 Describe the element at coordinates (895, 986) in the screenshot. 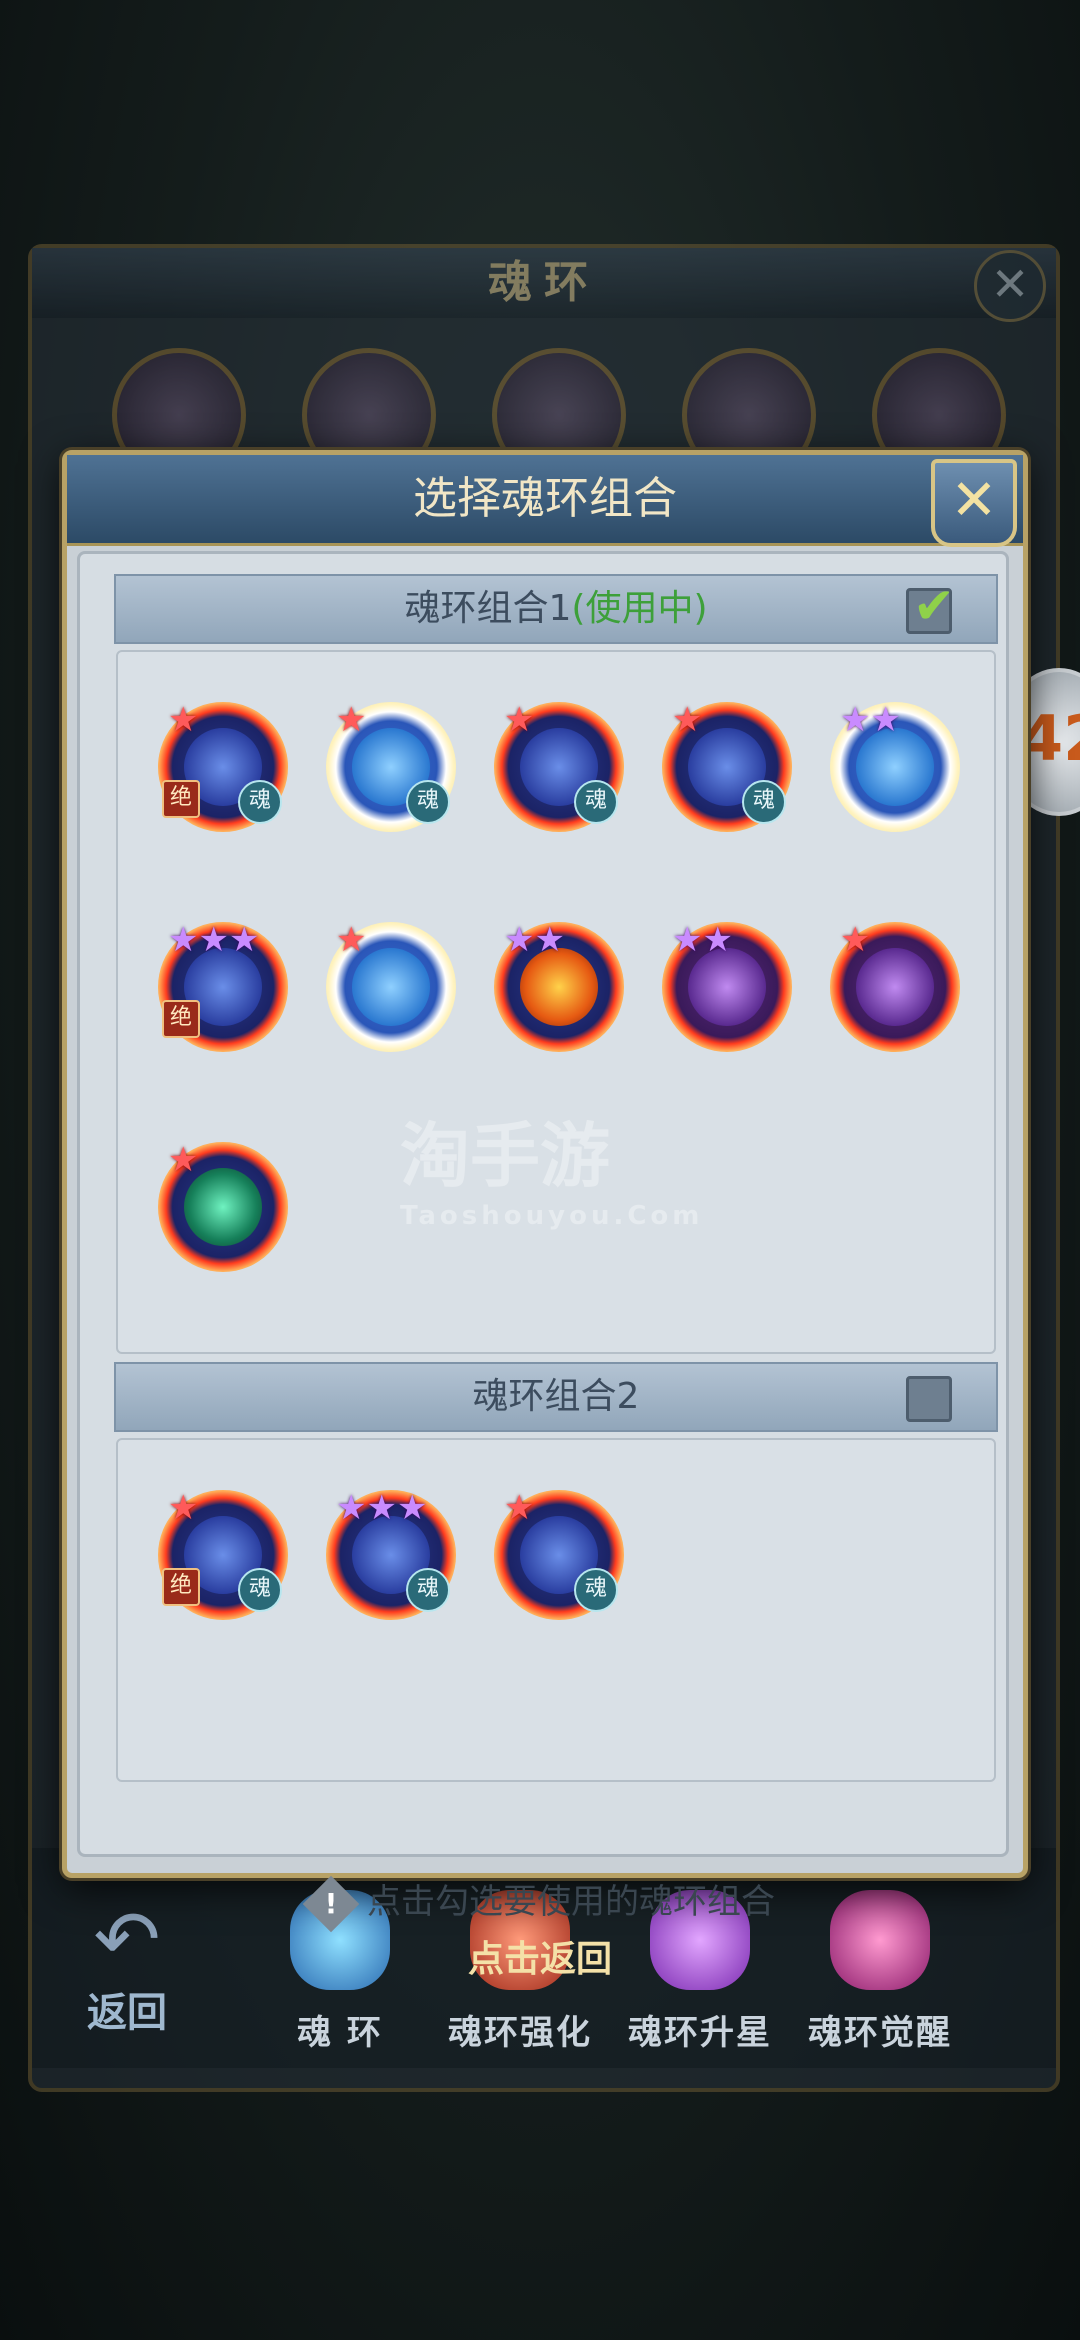

I see `soul-ring-10: ★` at that location.